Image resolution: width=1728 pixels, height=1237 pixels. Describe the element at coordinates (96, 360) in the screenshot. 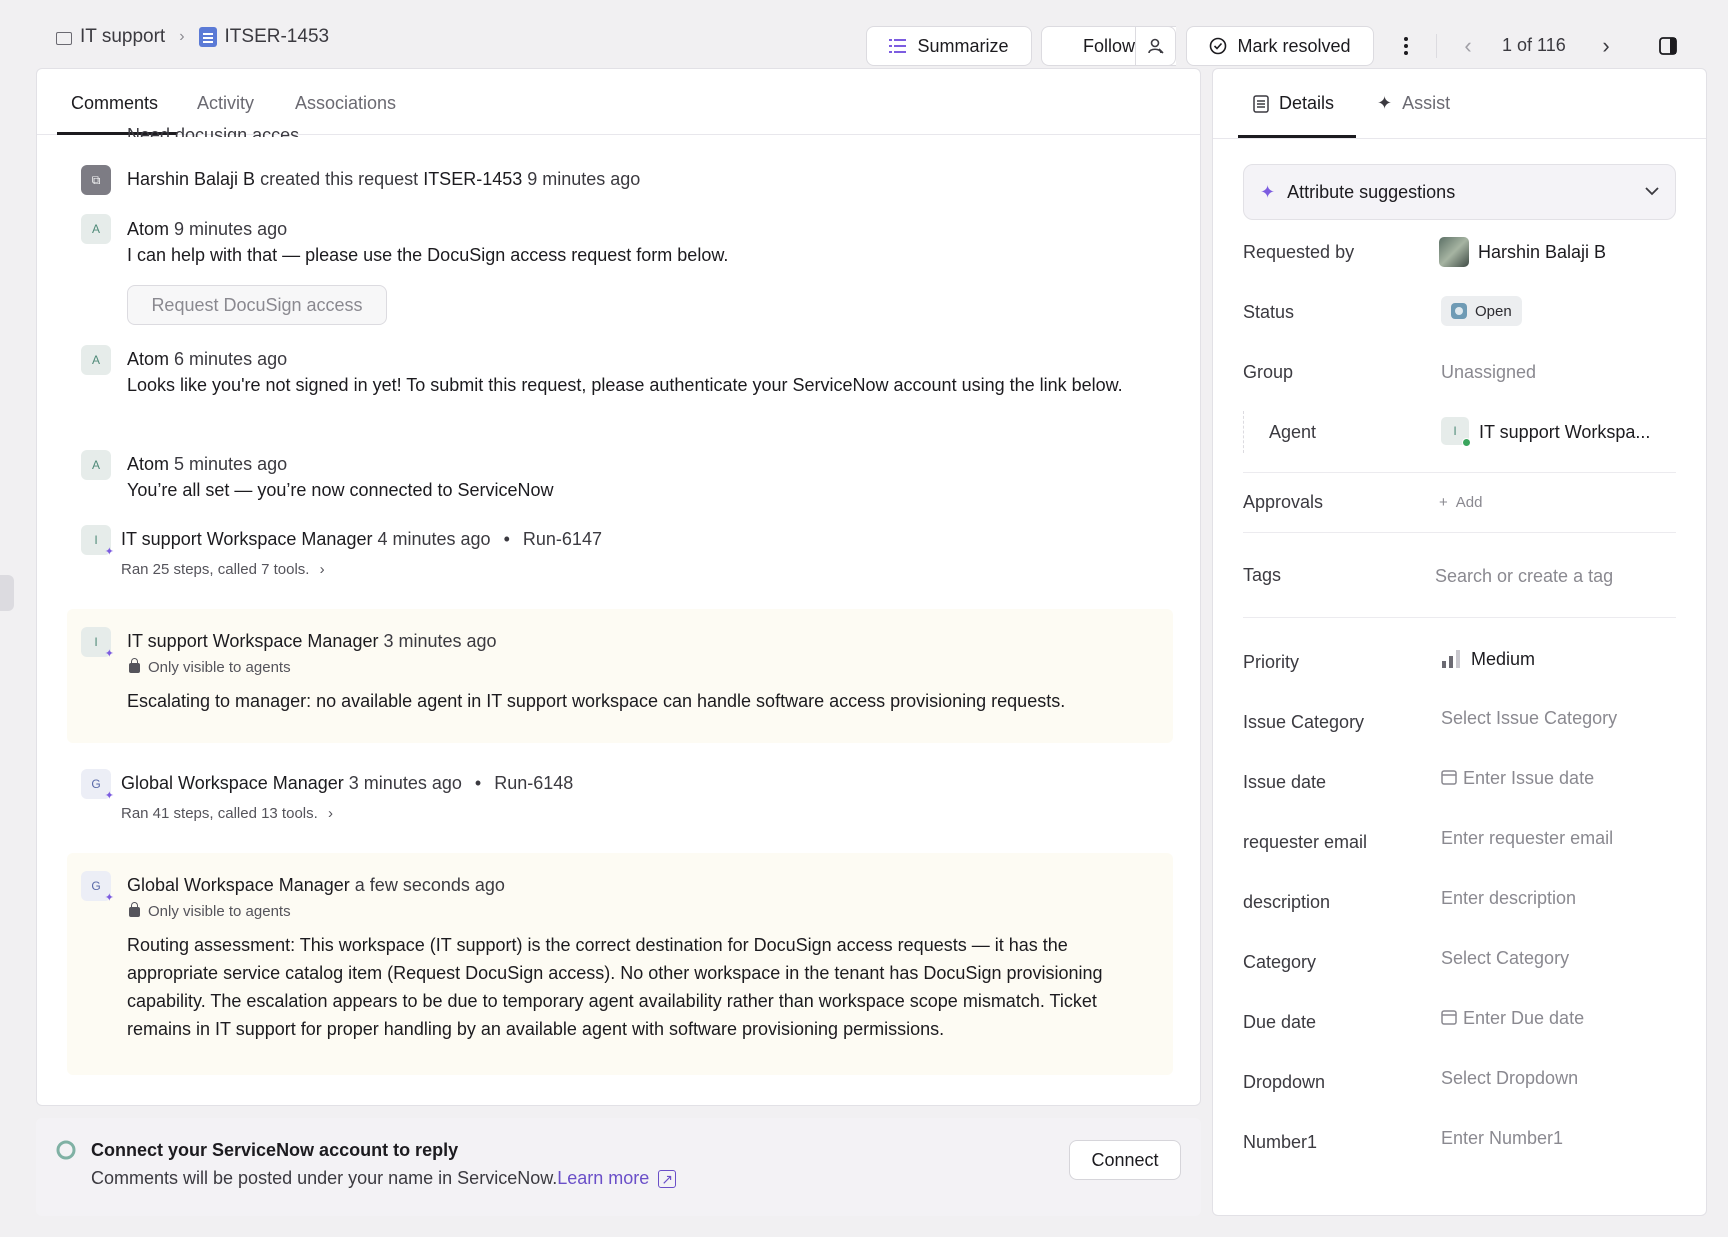

I see `avatar: A` at that location.